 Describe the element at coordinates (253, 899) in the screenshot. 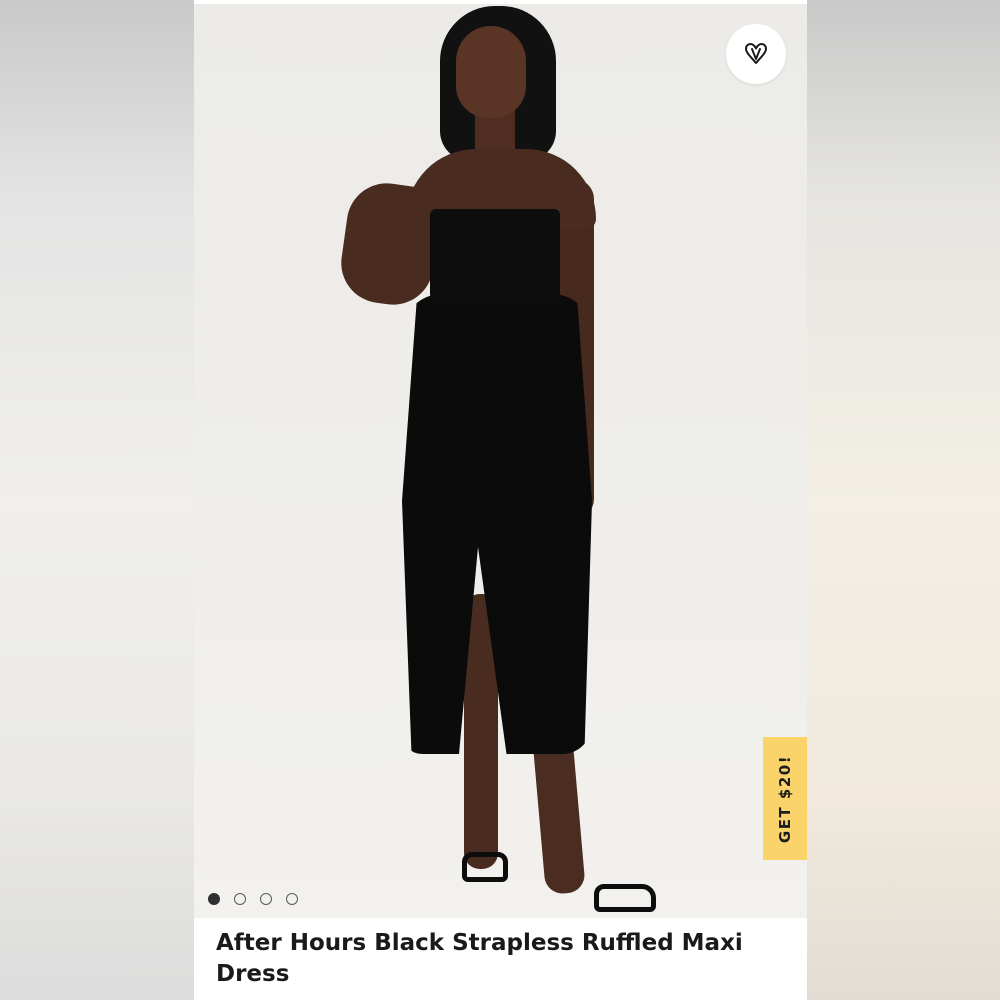

I see `carousel-pagination` at that location.